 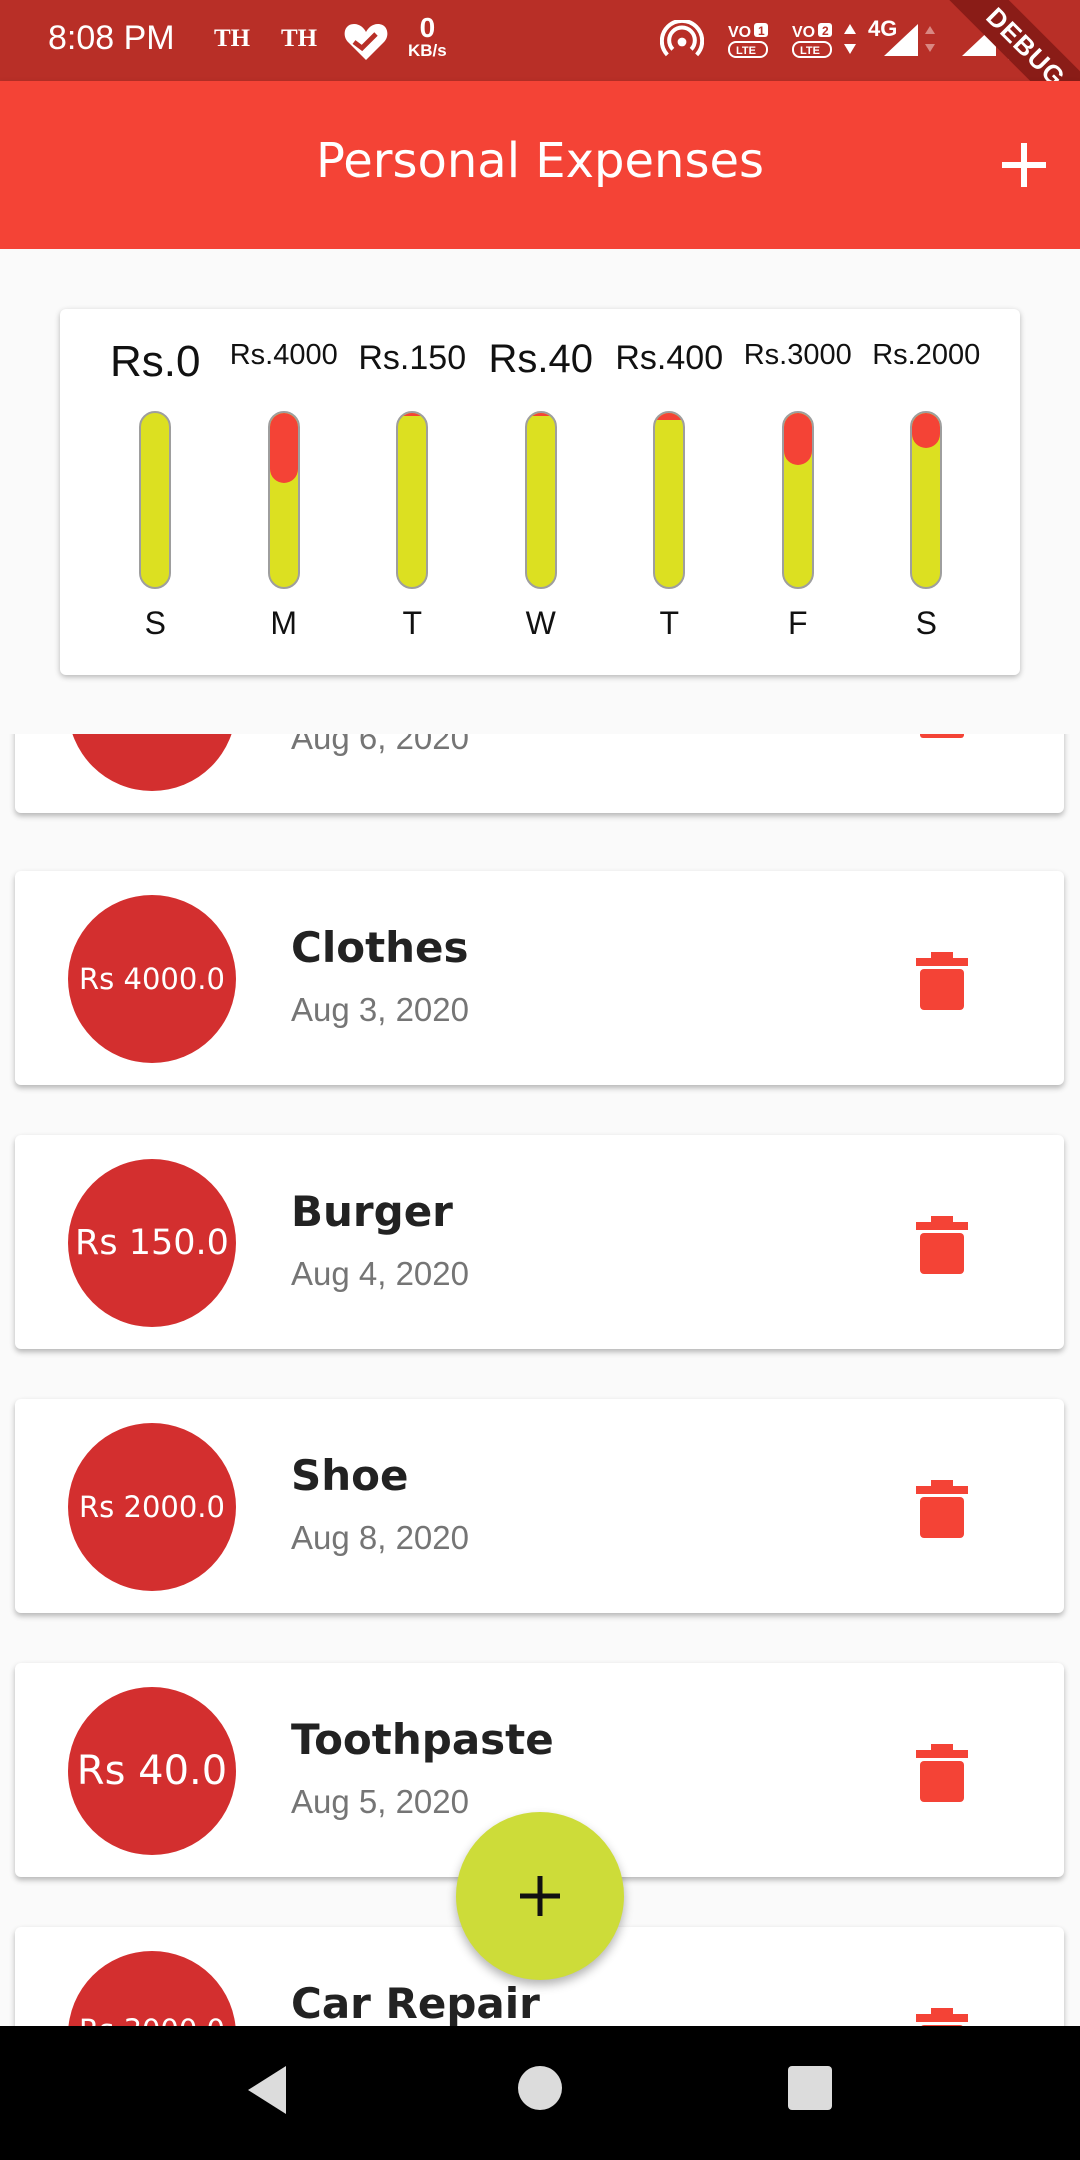 What do you see at coordinates (380, 947) in the screenshot?
I see `transaction-title: Clothes` at bounding box center [380, 947].